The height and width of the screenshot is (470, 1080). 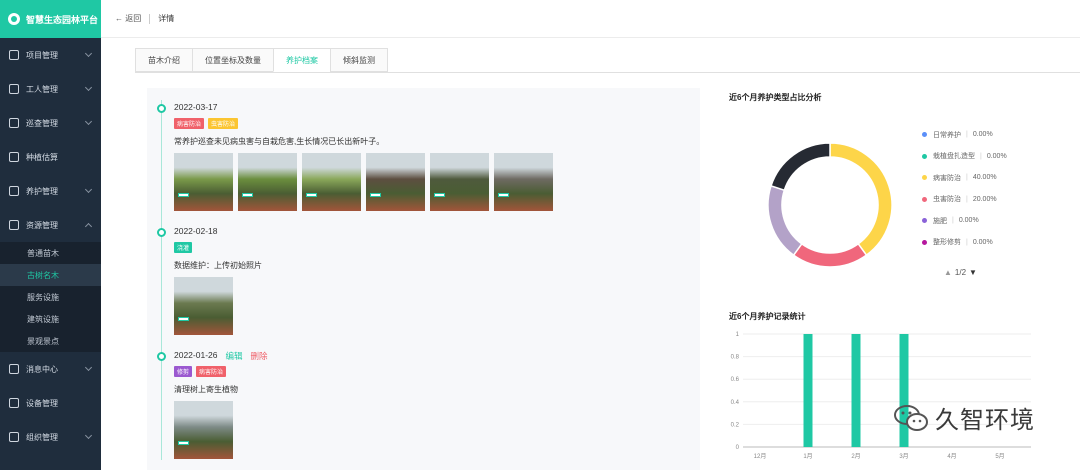 What do you see at coordinates (166, 18) in the screenshot?
I see `page-title: 详情` at bounding box center [166, 18].